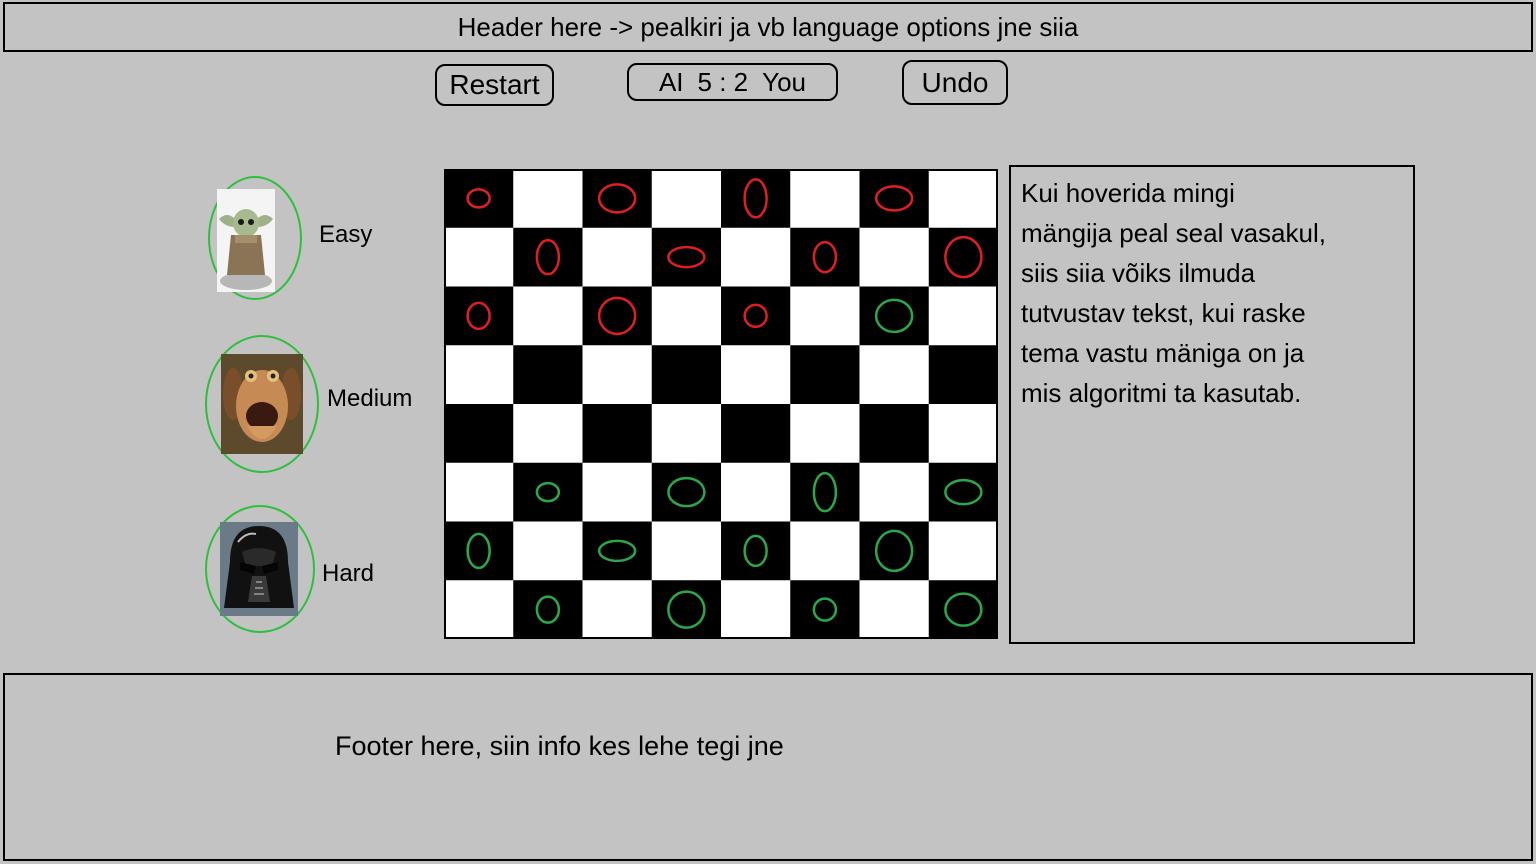 The width and height of the screenshot is (1536, 864). I want to click on score-you-label: You, so click(784, 81).